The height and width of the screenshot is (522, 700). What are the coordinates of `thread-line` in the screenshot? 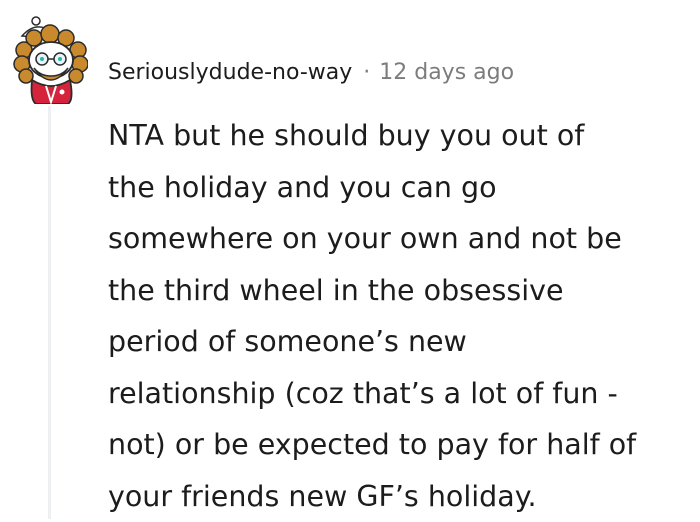 It's located at (49, 312).